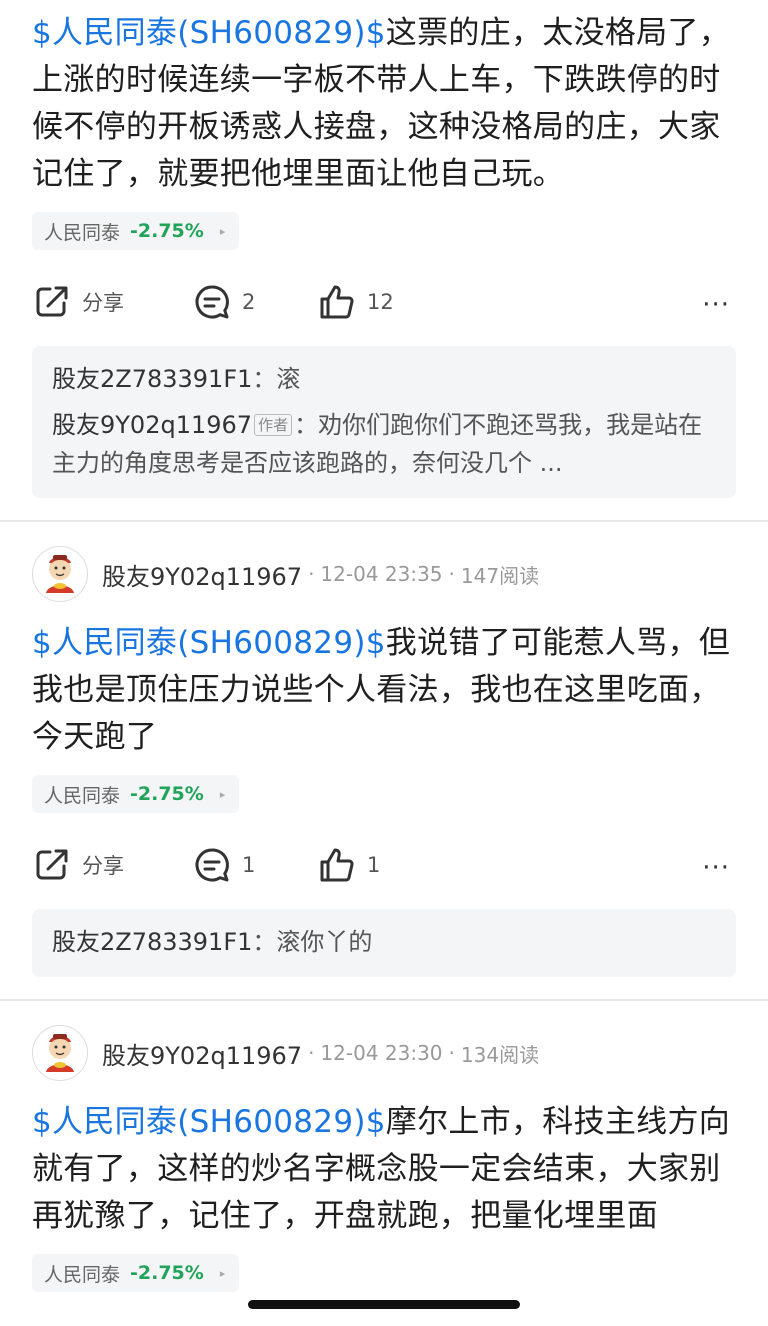 This screenshot has width=768, height=1326. I want to click on action-bar: 分享 2 12 ···, so click(384, 302).